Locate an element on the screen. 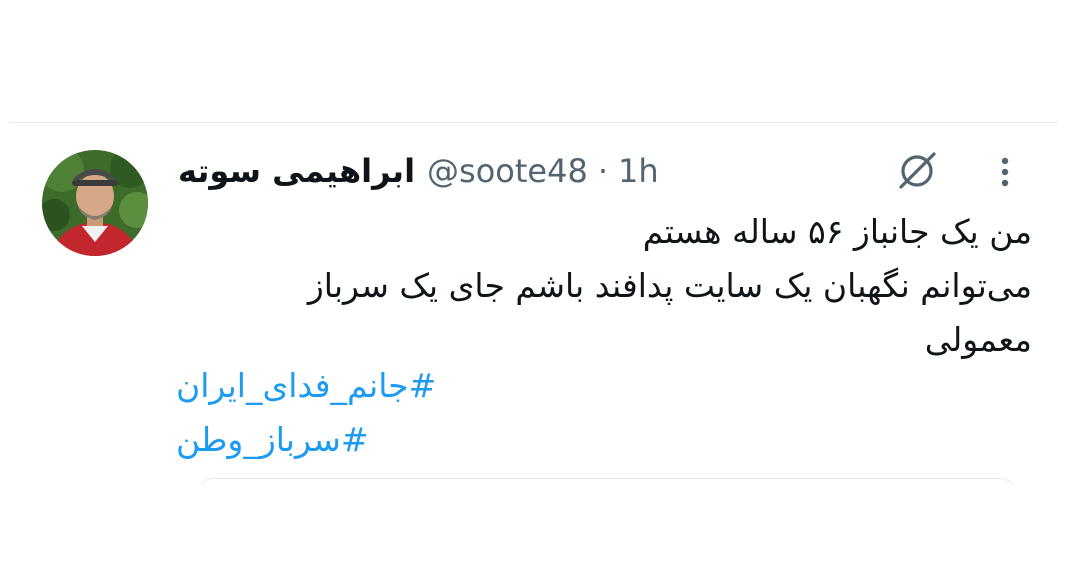 Image resolution: width=1080 pixels, height=569 pixels. avatar is located at coordinates (95, 203).